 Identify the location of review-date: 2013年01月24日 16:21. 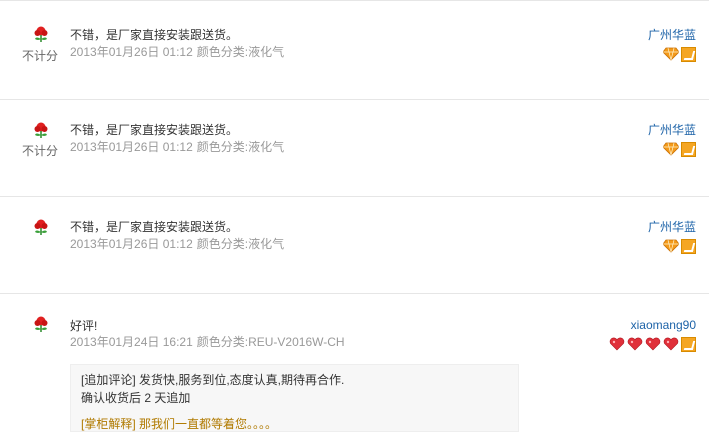
(131, 342).